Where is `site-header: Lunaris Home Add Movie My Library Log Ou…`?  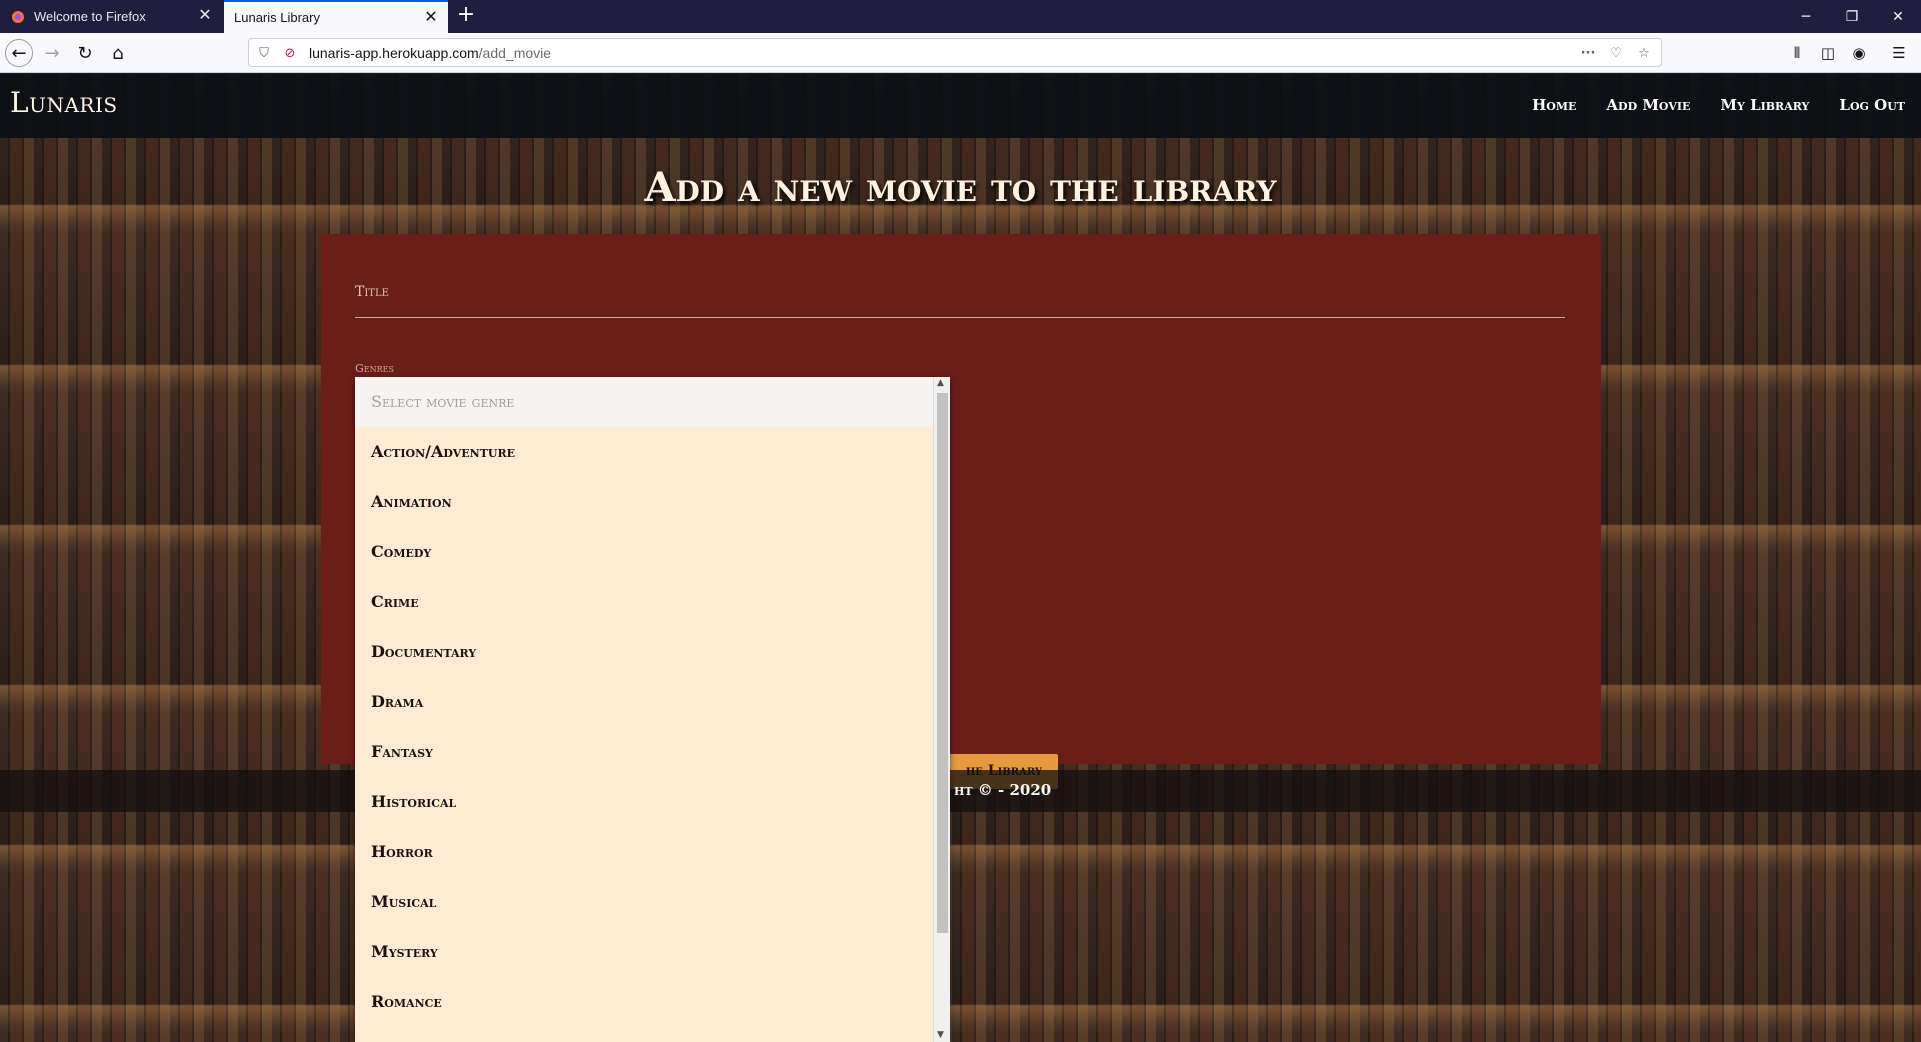
site-header: Lunaris Home Add Movie My Library Log Ou… is located at coordinates (960, 106).